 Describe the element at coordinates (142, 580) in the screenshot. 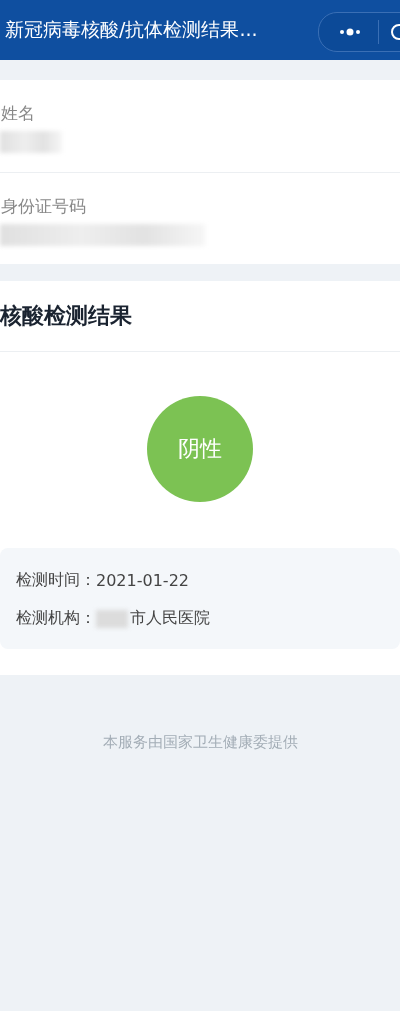

I see `detail-value: 2021-01-22` at that location.